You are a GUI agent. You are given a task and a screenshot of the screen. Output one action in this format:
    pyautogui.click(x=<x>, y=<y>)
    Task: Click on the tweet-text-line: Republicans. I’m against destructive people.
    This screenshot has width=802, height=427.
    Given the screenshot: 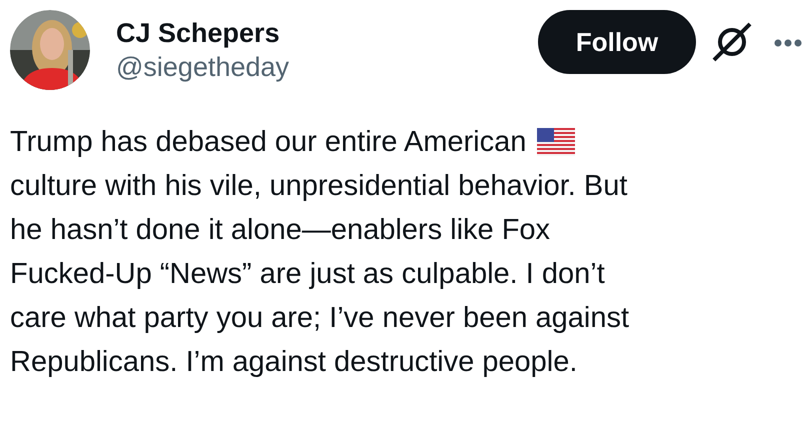 What is the action you would take?
    pyautogui.click(x=294, y=362)
    